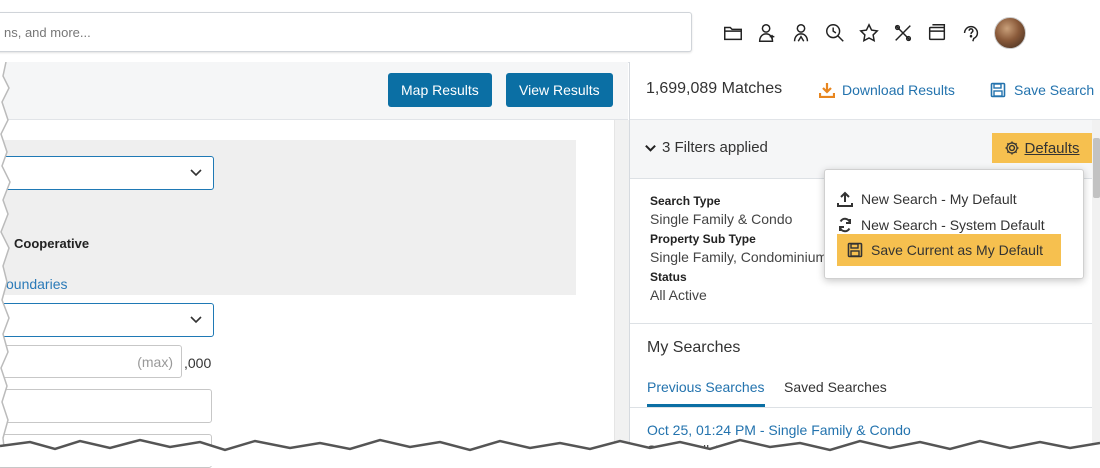 This screenshot has width=1100, height=468. What do you see at coordinates (957, 250) in the screenshot?
I see `menu-item-label: Save Current as My Default` at bounding box center [957, 250].